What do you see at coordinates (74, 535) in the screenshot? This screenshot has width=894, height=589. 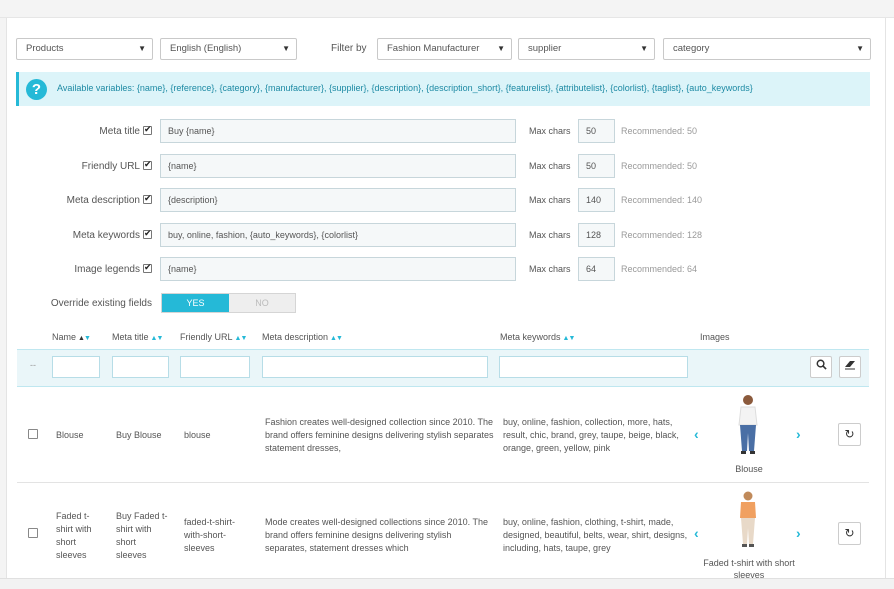 I see `row-name: Faded t-shirt with short sleeves` at bounding box center [74, 535].